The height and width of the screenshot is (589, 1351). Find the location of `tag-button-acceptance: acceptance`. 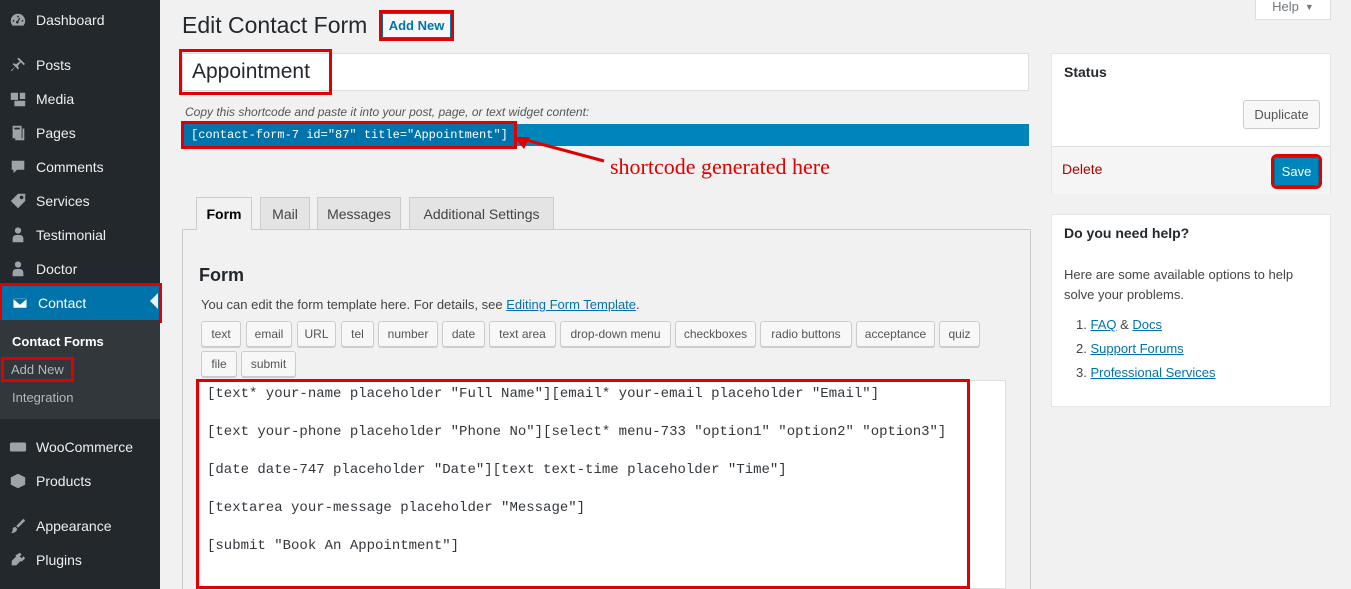

tag-button-acceptance: acceptance is located at coordinates (895, 334).